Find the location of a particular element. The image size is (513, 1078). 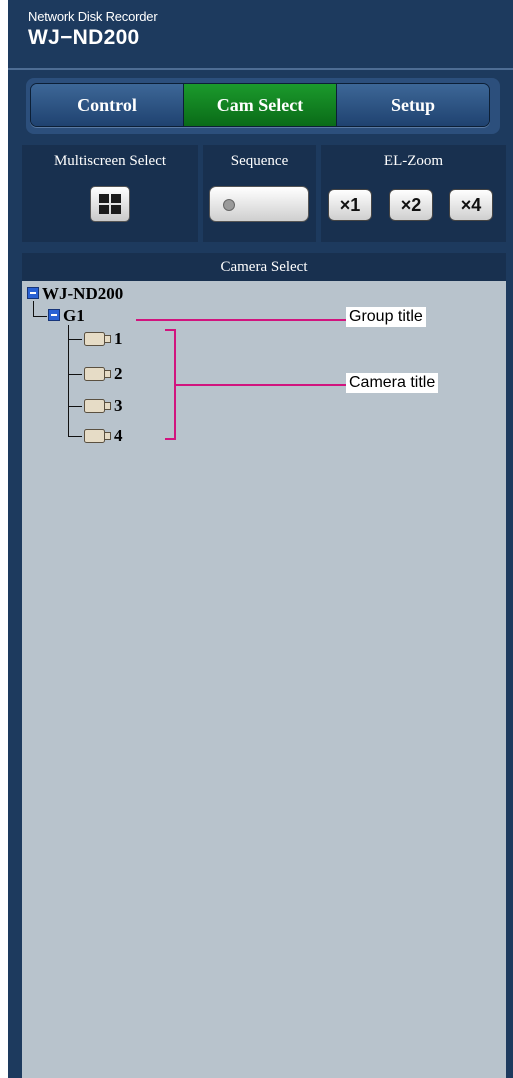

tab-cam-select: Cam Select is located at coordinates (260, 105).